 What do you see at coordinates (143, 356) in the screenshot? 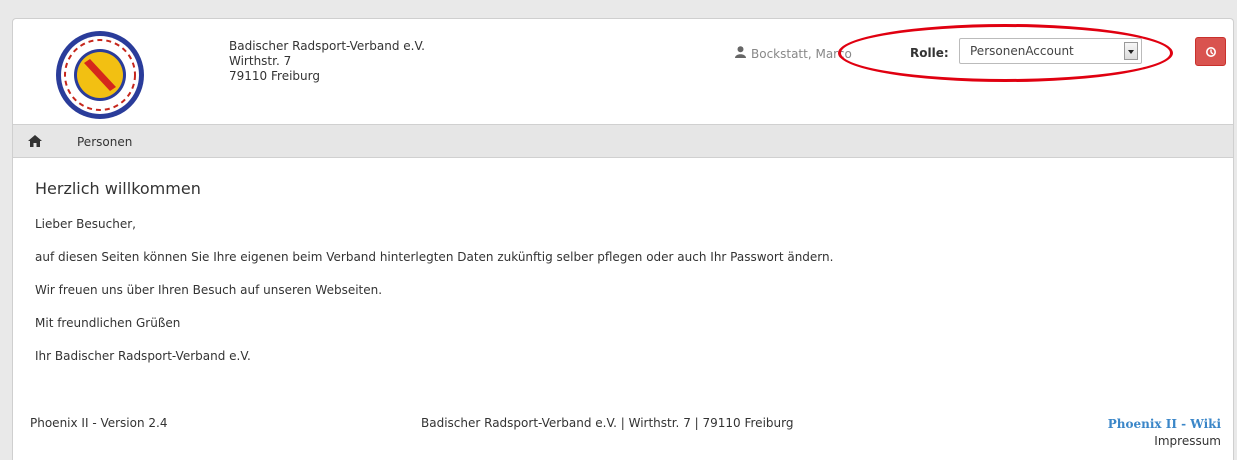
I see `paragraph: Ihr Badischer Radsport-Verband e.V.` at bounding box center [143, 356].